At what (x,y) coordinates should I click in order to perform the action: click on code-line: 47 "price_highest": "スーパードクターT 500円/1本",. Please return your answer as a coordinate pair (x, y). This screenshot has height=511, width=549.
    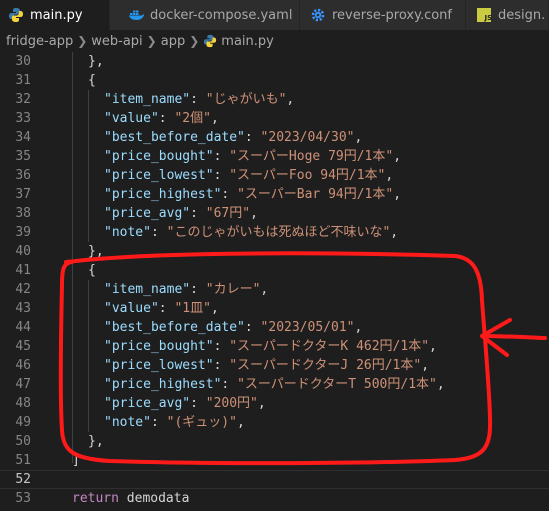
    Looking at the image, I should click on (274, 384).